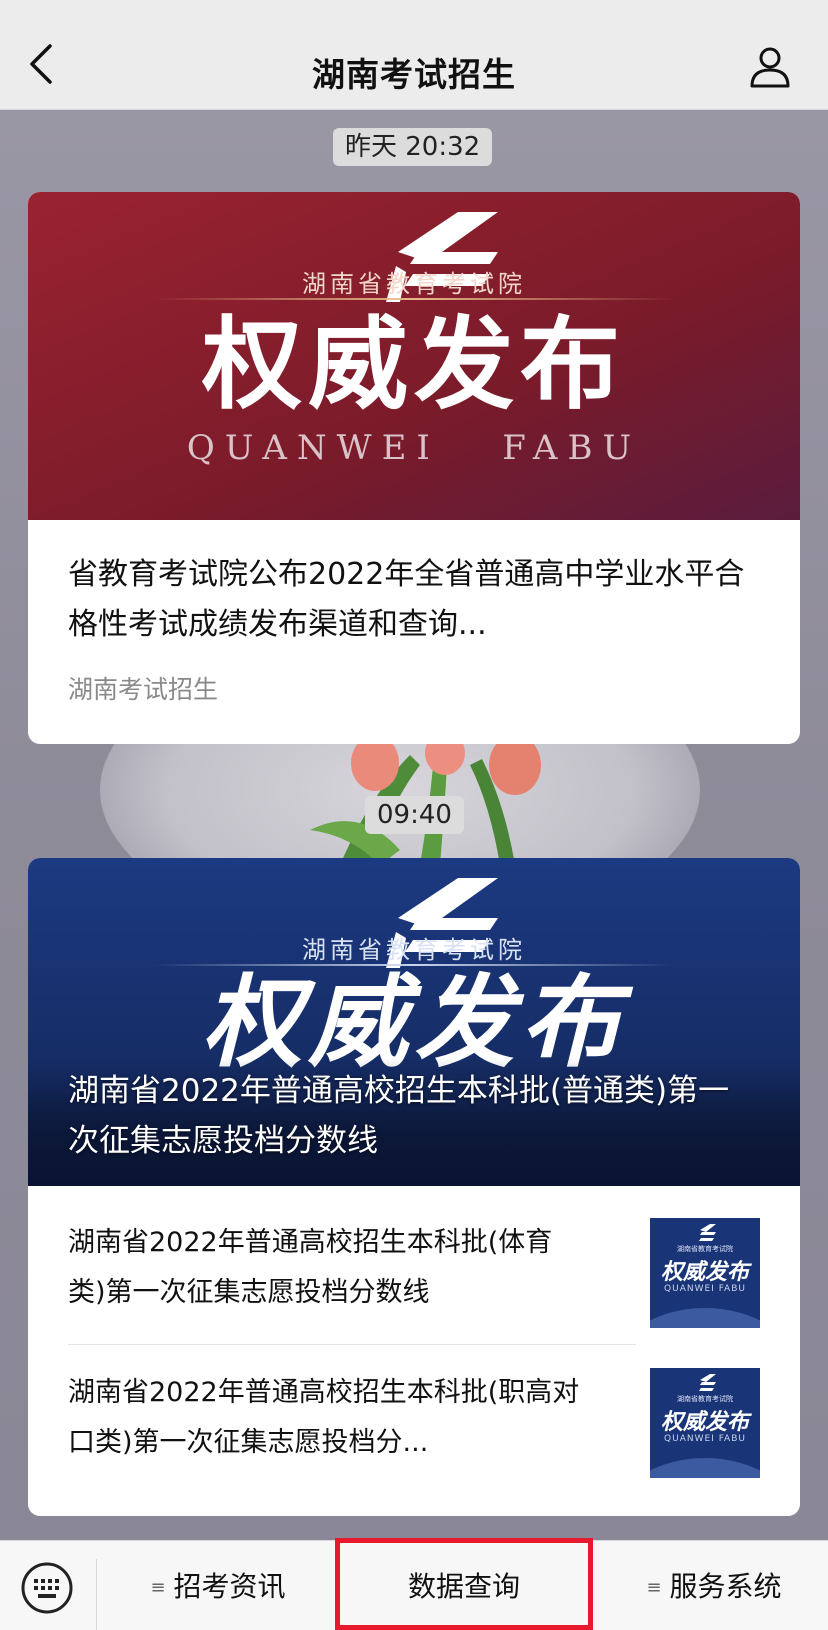 The image size is (828, 1630). I want to click on message-timestamp: 09:40, so click(414, 815).